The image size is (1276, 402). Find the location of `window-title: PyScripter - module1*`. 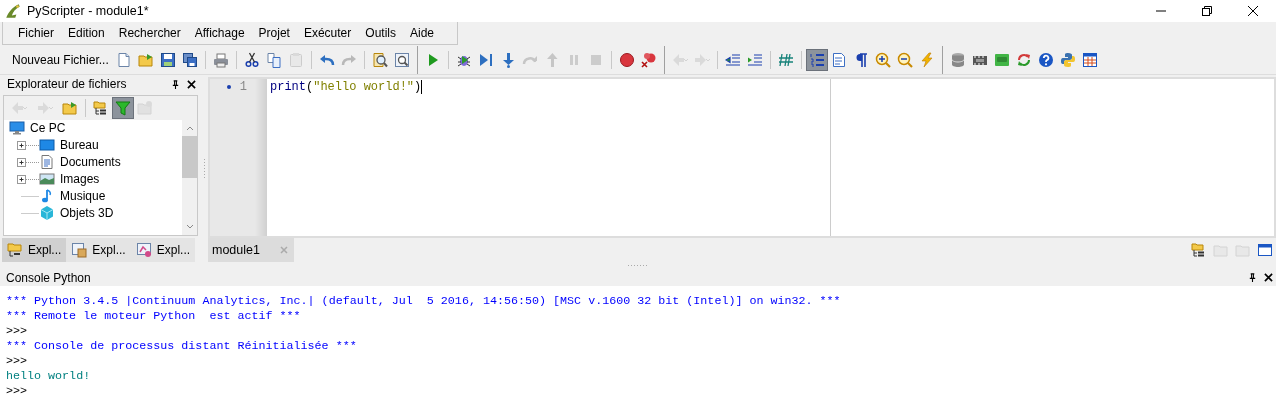

window-title: PyScripter - module1* is located at coordinates (88, 11).